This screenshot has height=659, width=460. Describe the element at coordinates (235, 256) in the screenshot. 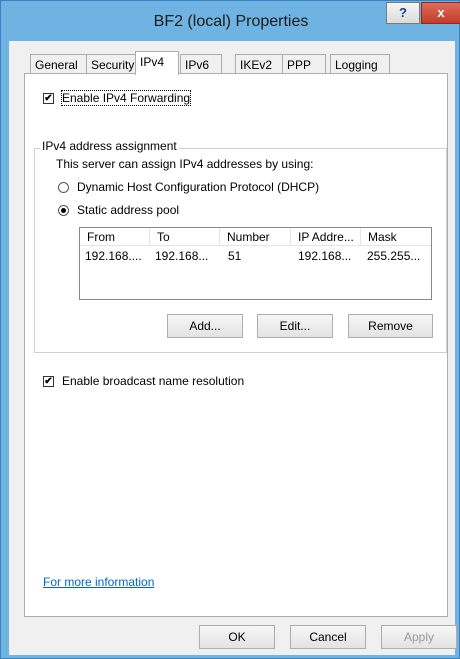

I see `cell-number: 51` at that location.